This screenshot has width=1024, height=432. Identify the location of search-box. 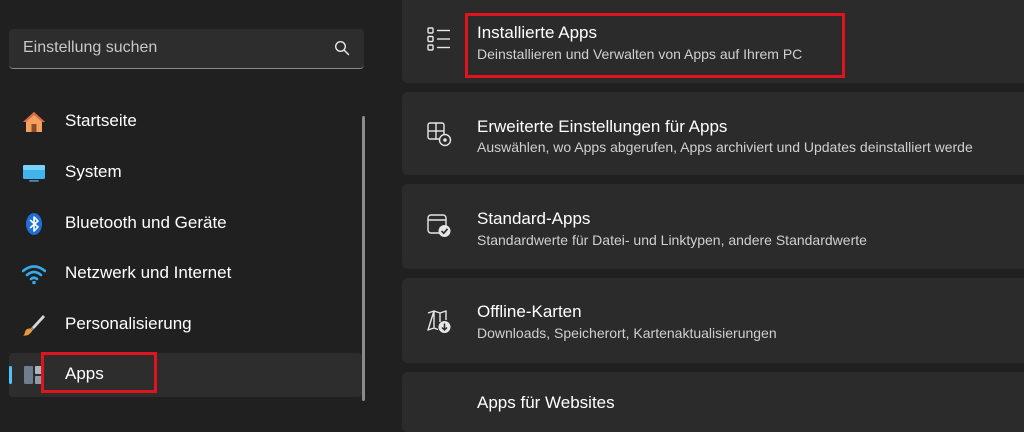
(186, 49).